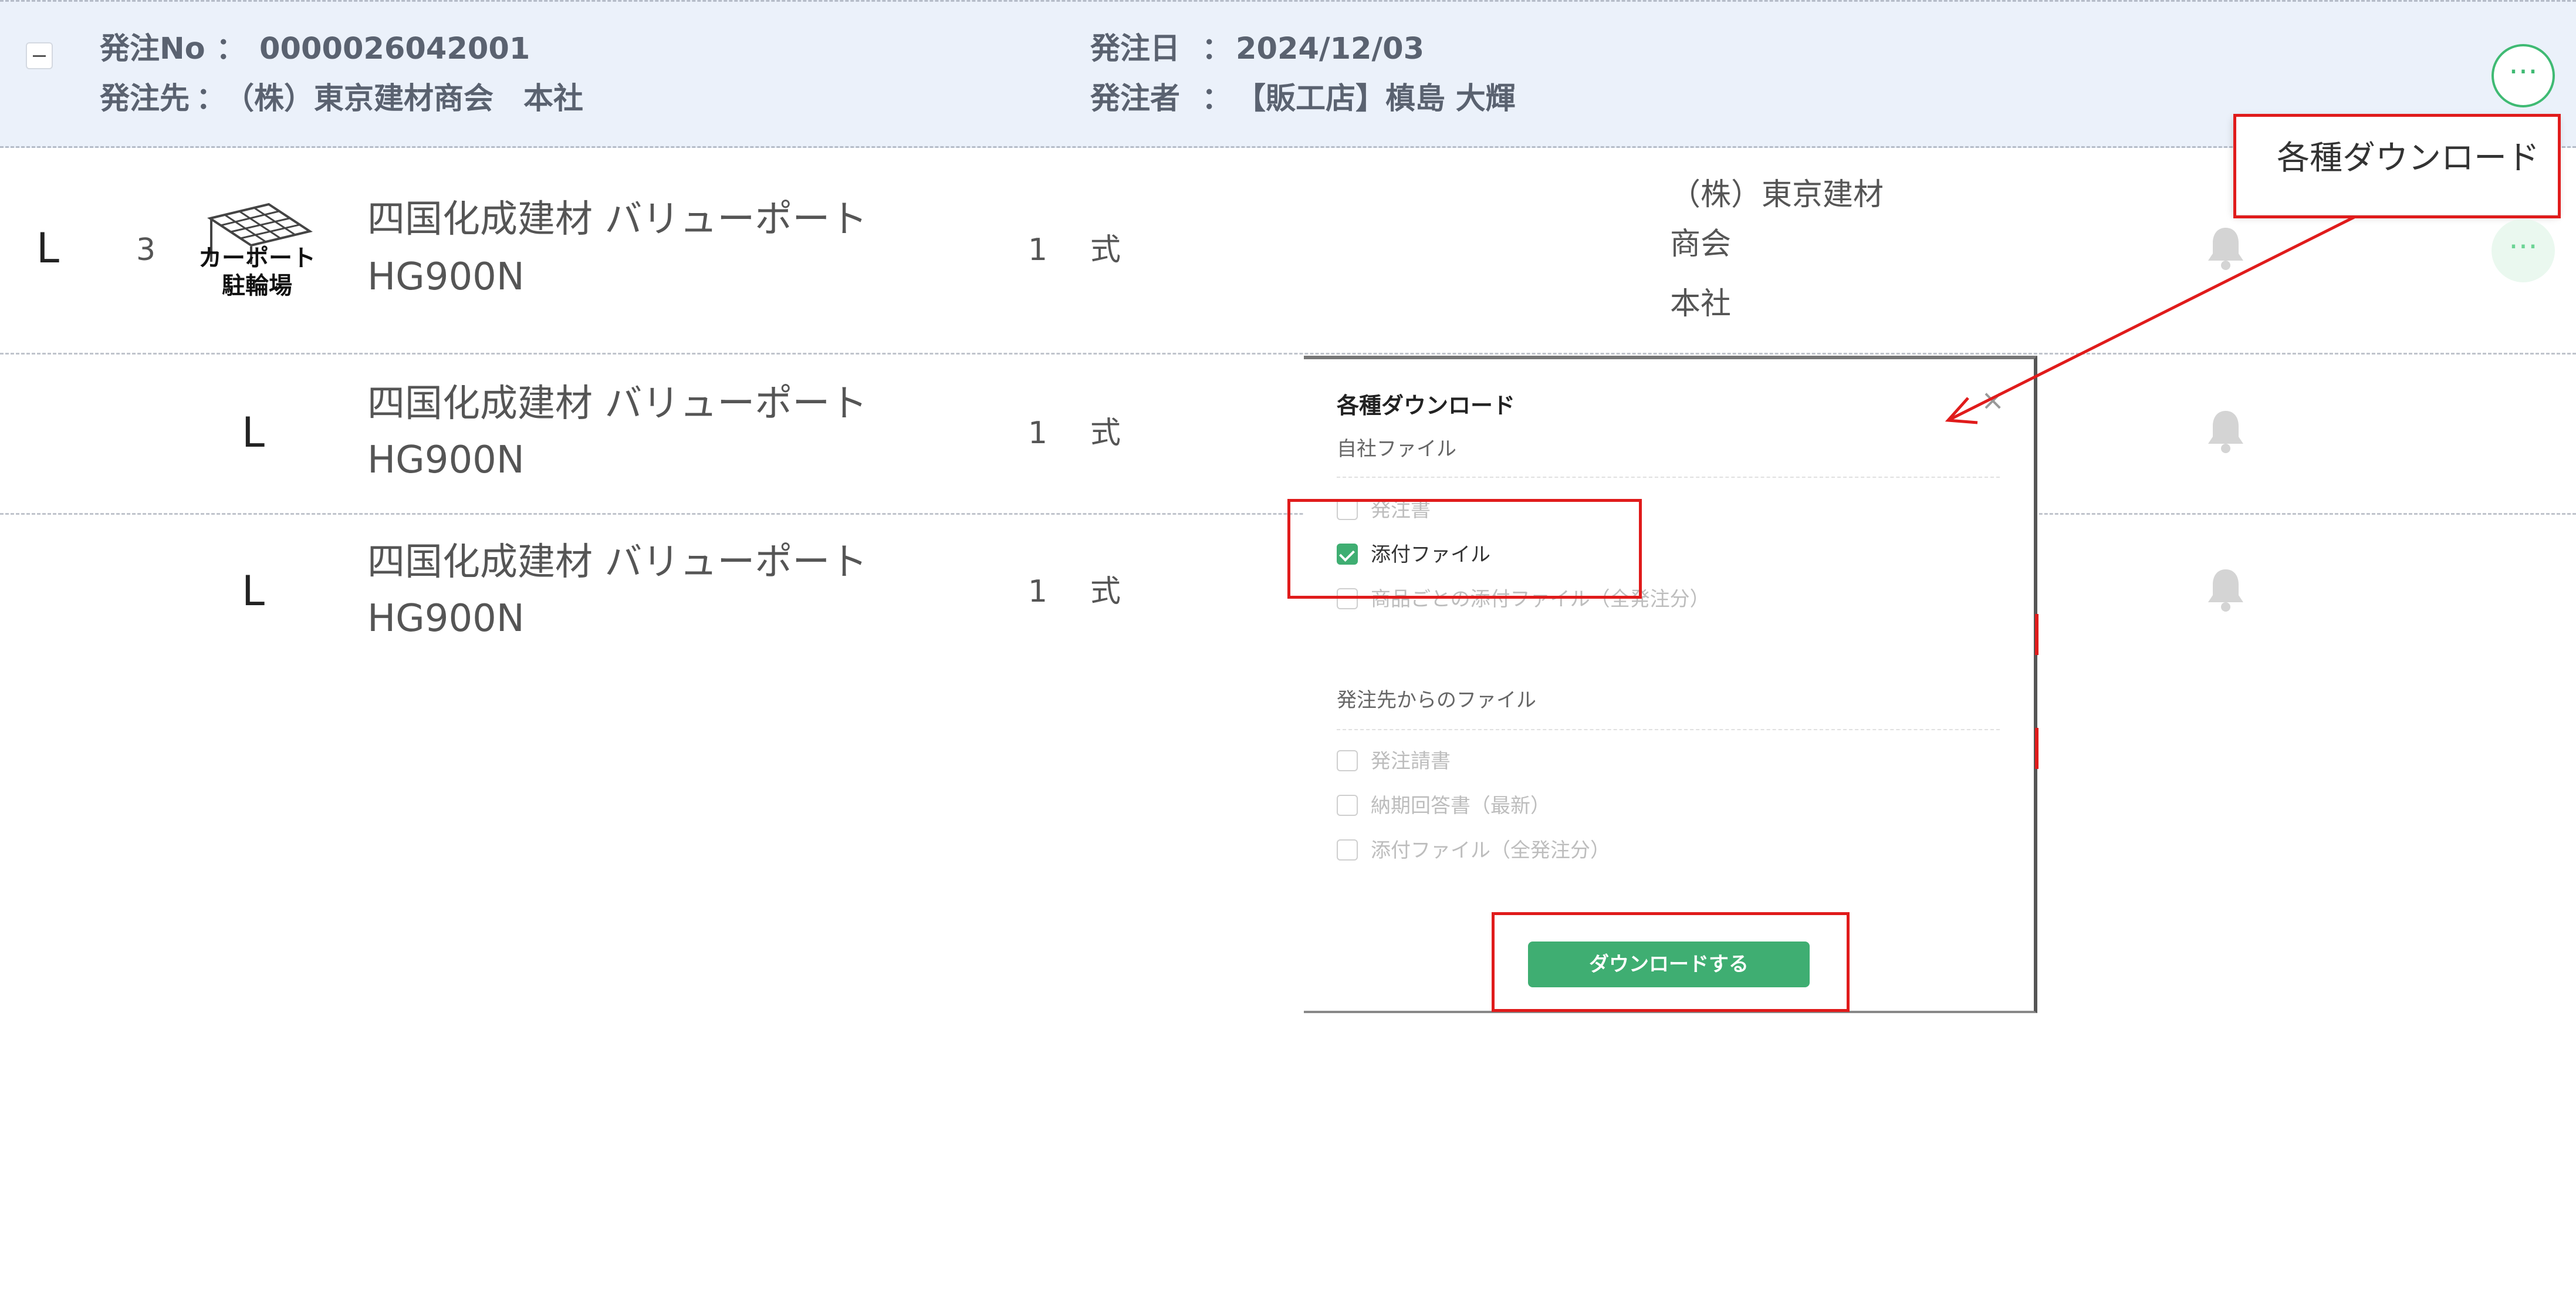  What do you see at coordinates (2150, 319) in the screenshot?
I see `annotation-arrow` at bounding box center [2150, 319].